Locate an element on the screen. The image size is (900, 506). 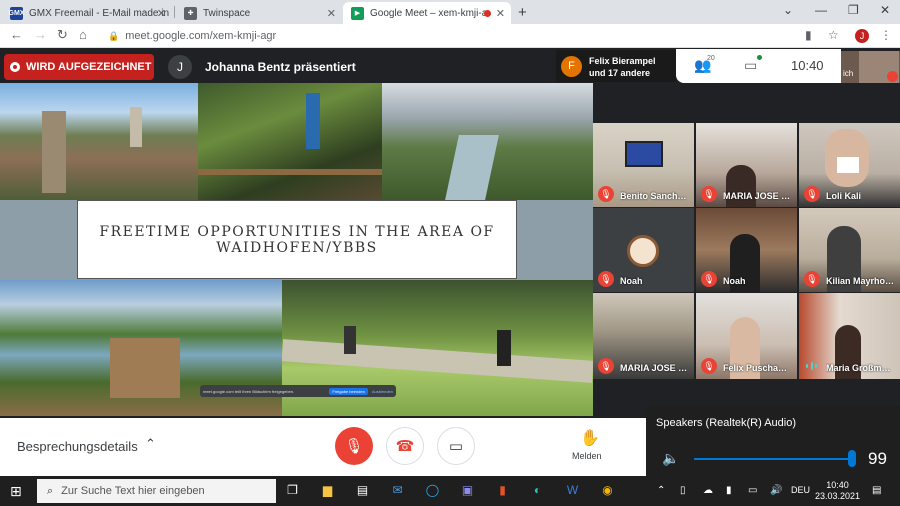
volume-value: 99 is located at coordinates (877, 458).